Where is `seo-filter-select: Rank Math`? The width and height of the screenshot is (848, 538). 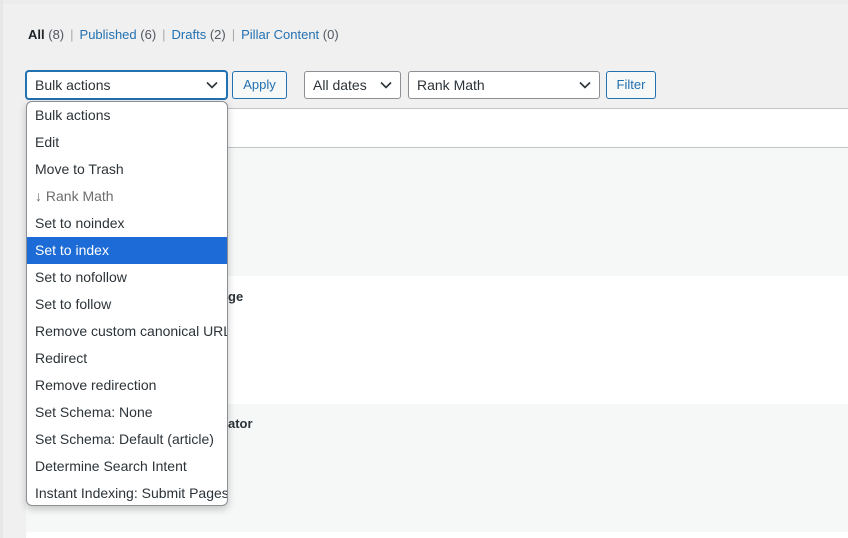 seo-filter-select: Rank Math is located at coordinates (504, 85).